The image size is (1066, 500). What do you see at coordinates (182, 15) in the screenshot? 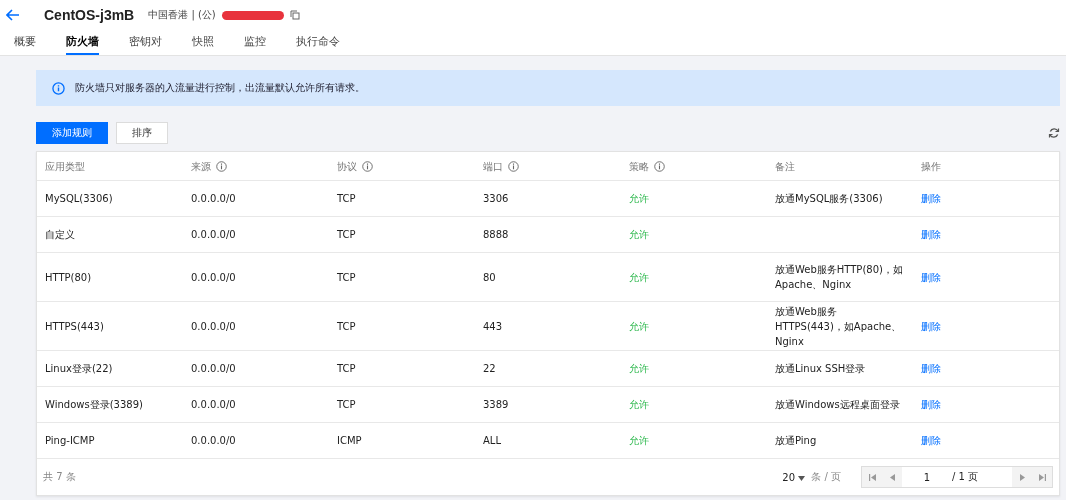
I see `region-label: 中国香港 | (公)` at bounding box center [182, 15].